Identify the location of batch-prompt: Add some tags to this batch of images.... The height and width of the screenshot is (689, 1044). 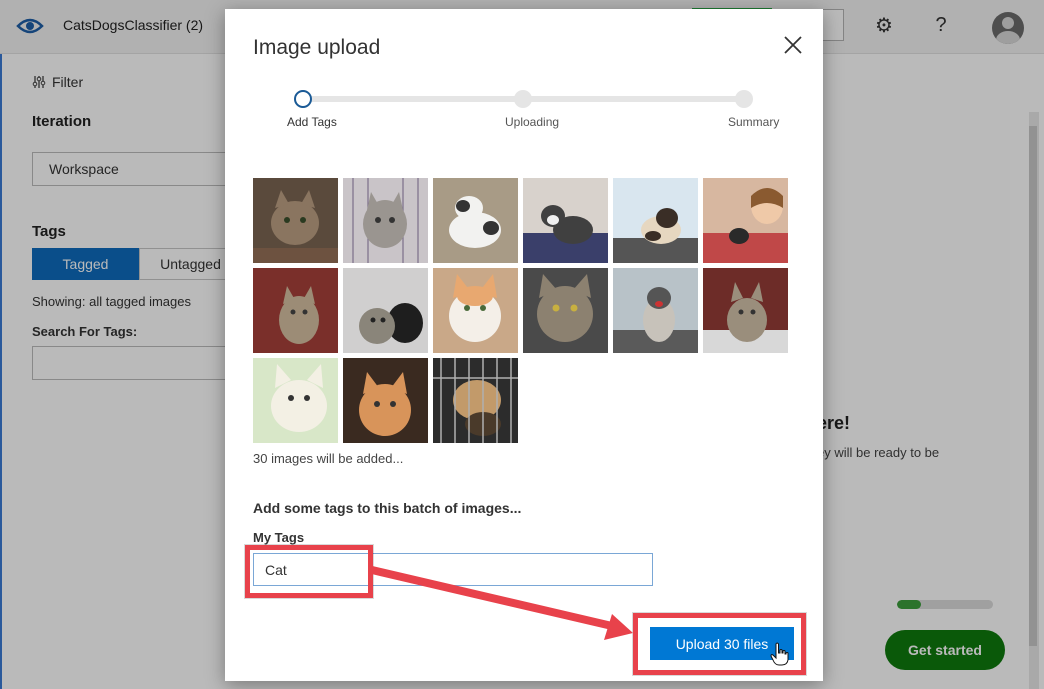
(387, 508).